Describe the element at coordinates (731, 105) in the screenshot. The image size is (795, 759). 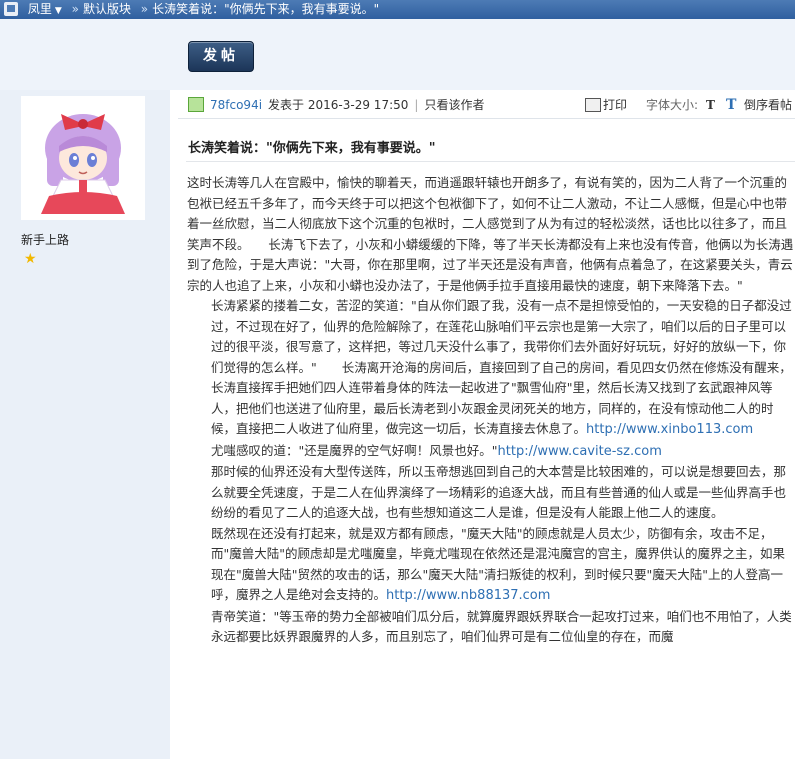
I see `reverse-order-icon: T` at that location.